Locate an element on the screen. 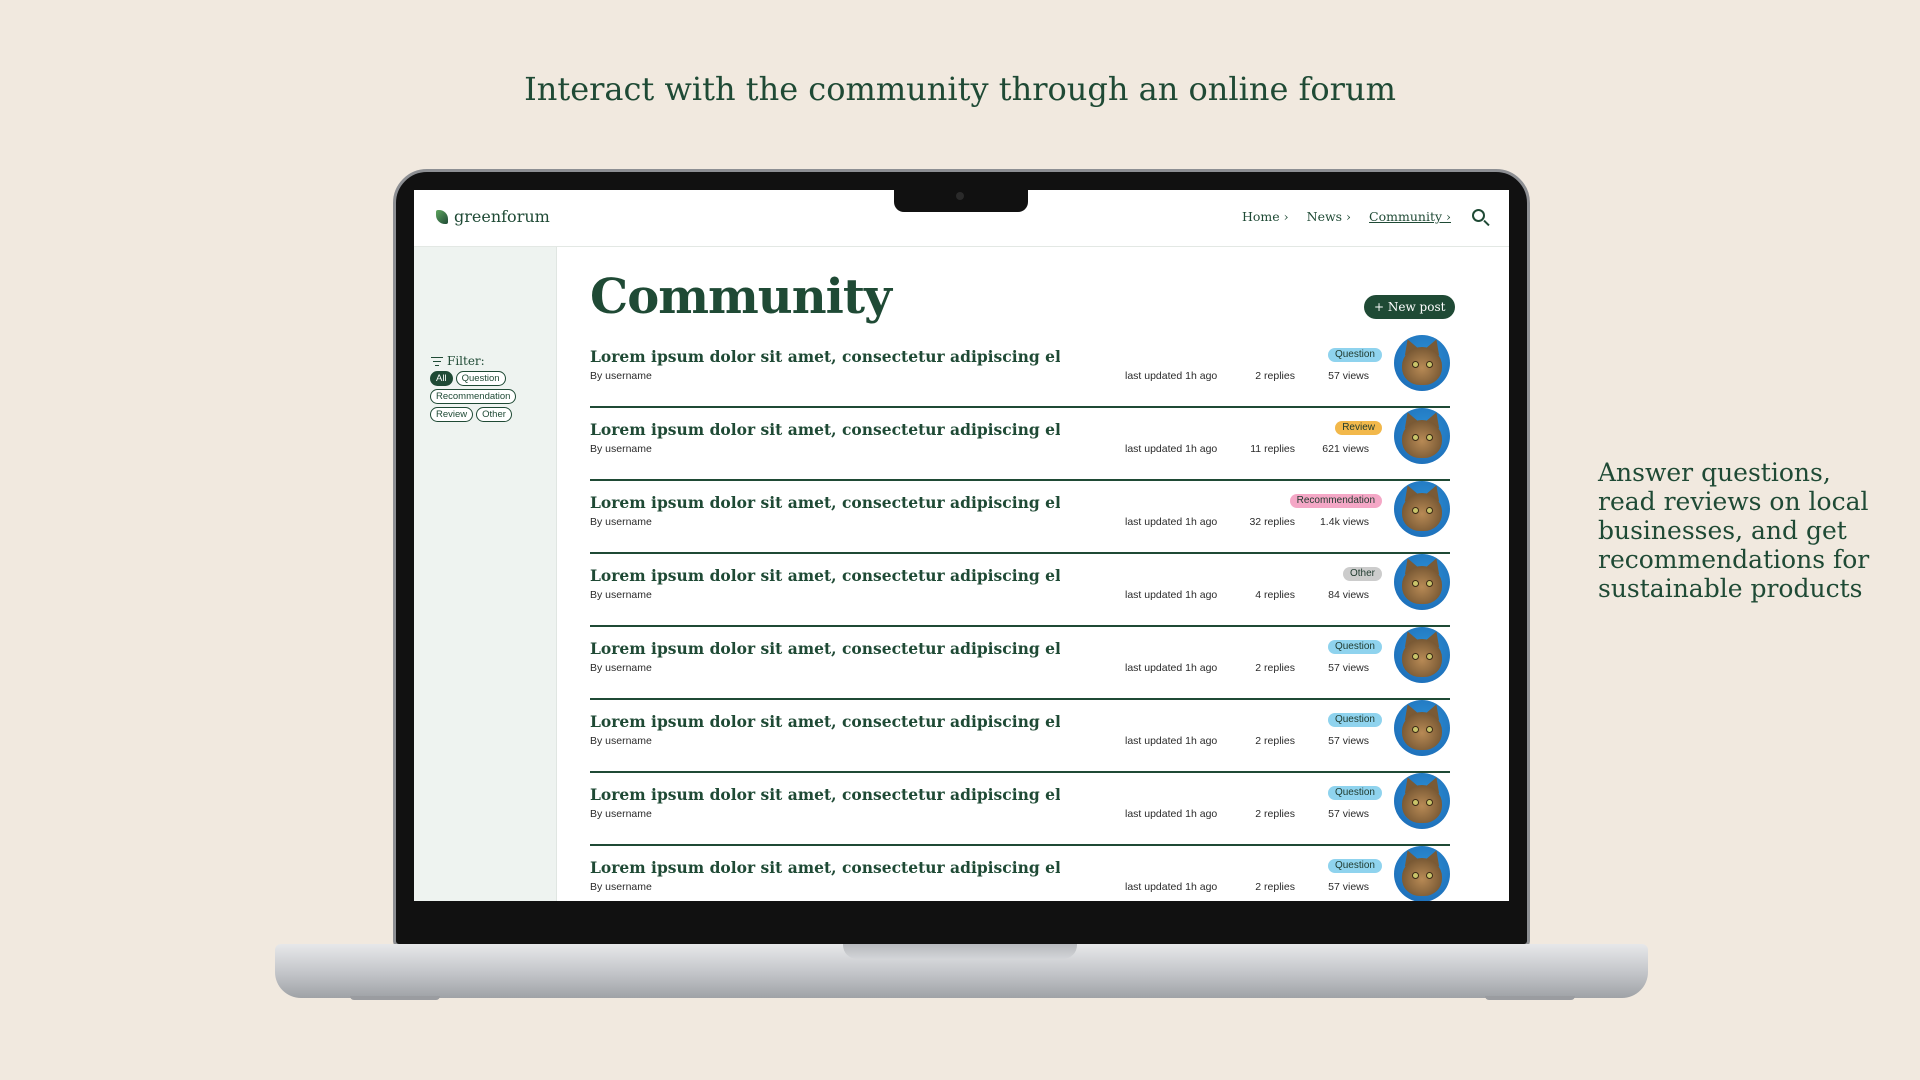  main-nav: Home › News › Community › is located at coordinates (1346, 216).